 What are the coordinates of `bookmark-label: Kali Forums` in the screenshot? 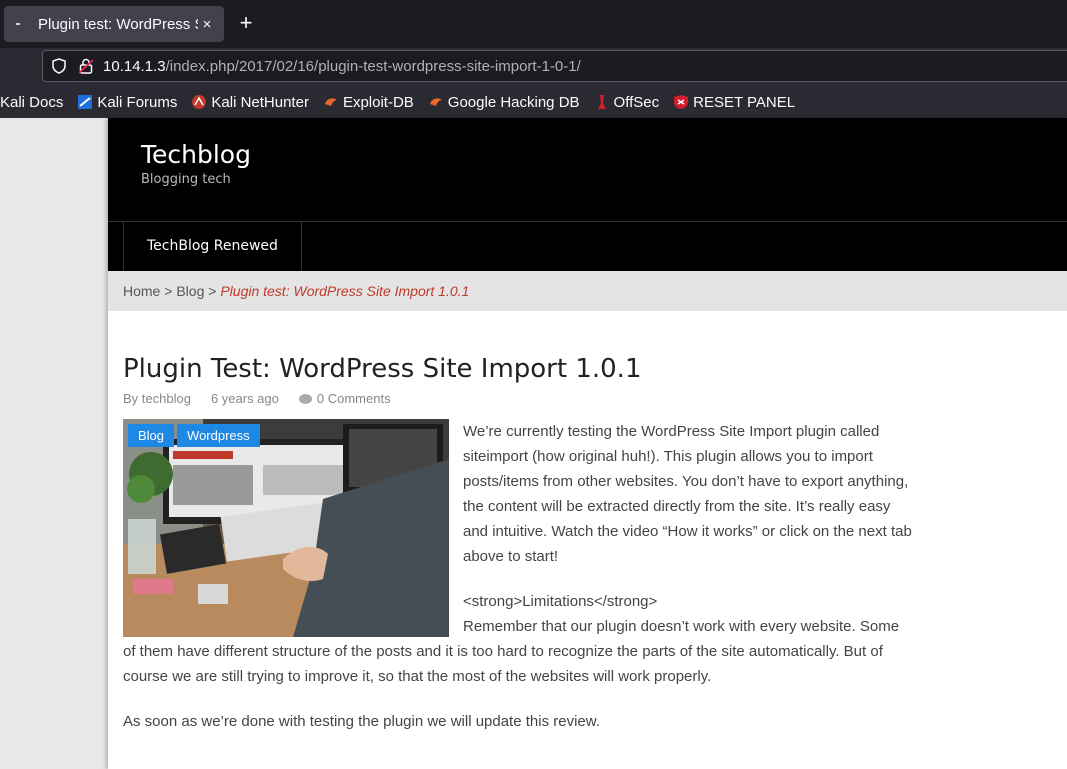 It's located at (137, 102).